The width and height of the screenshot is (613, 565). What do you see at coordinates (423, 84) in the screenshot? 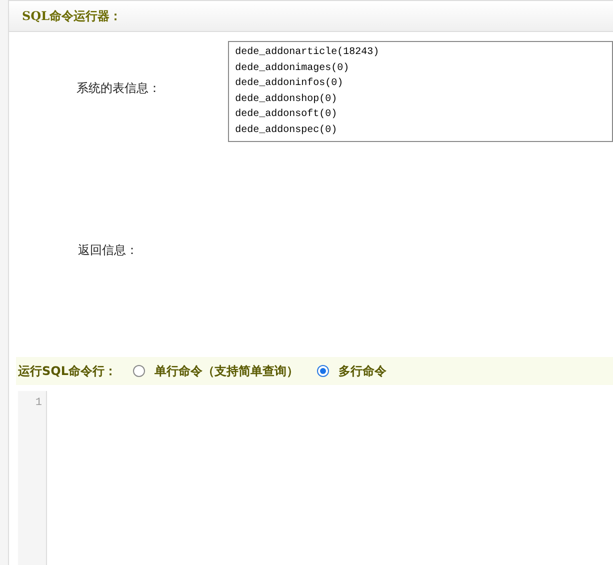
I see `table-list-item: dede_addoninfos(0)` at bounding box center [423, 84].